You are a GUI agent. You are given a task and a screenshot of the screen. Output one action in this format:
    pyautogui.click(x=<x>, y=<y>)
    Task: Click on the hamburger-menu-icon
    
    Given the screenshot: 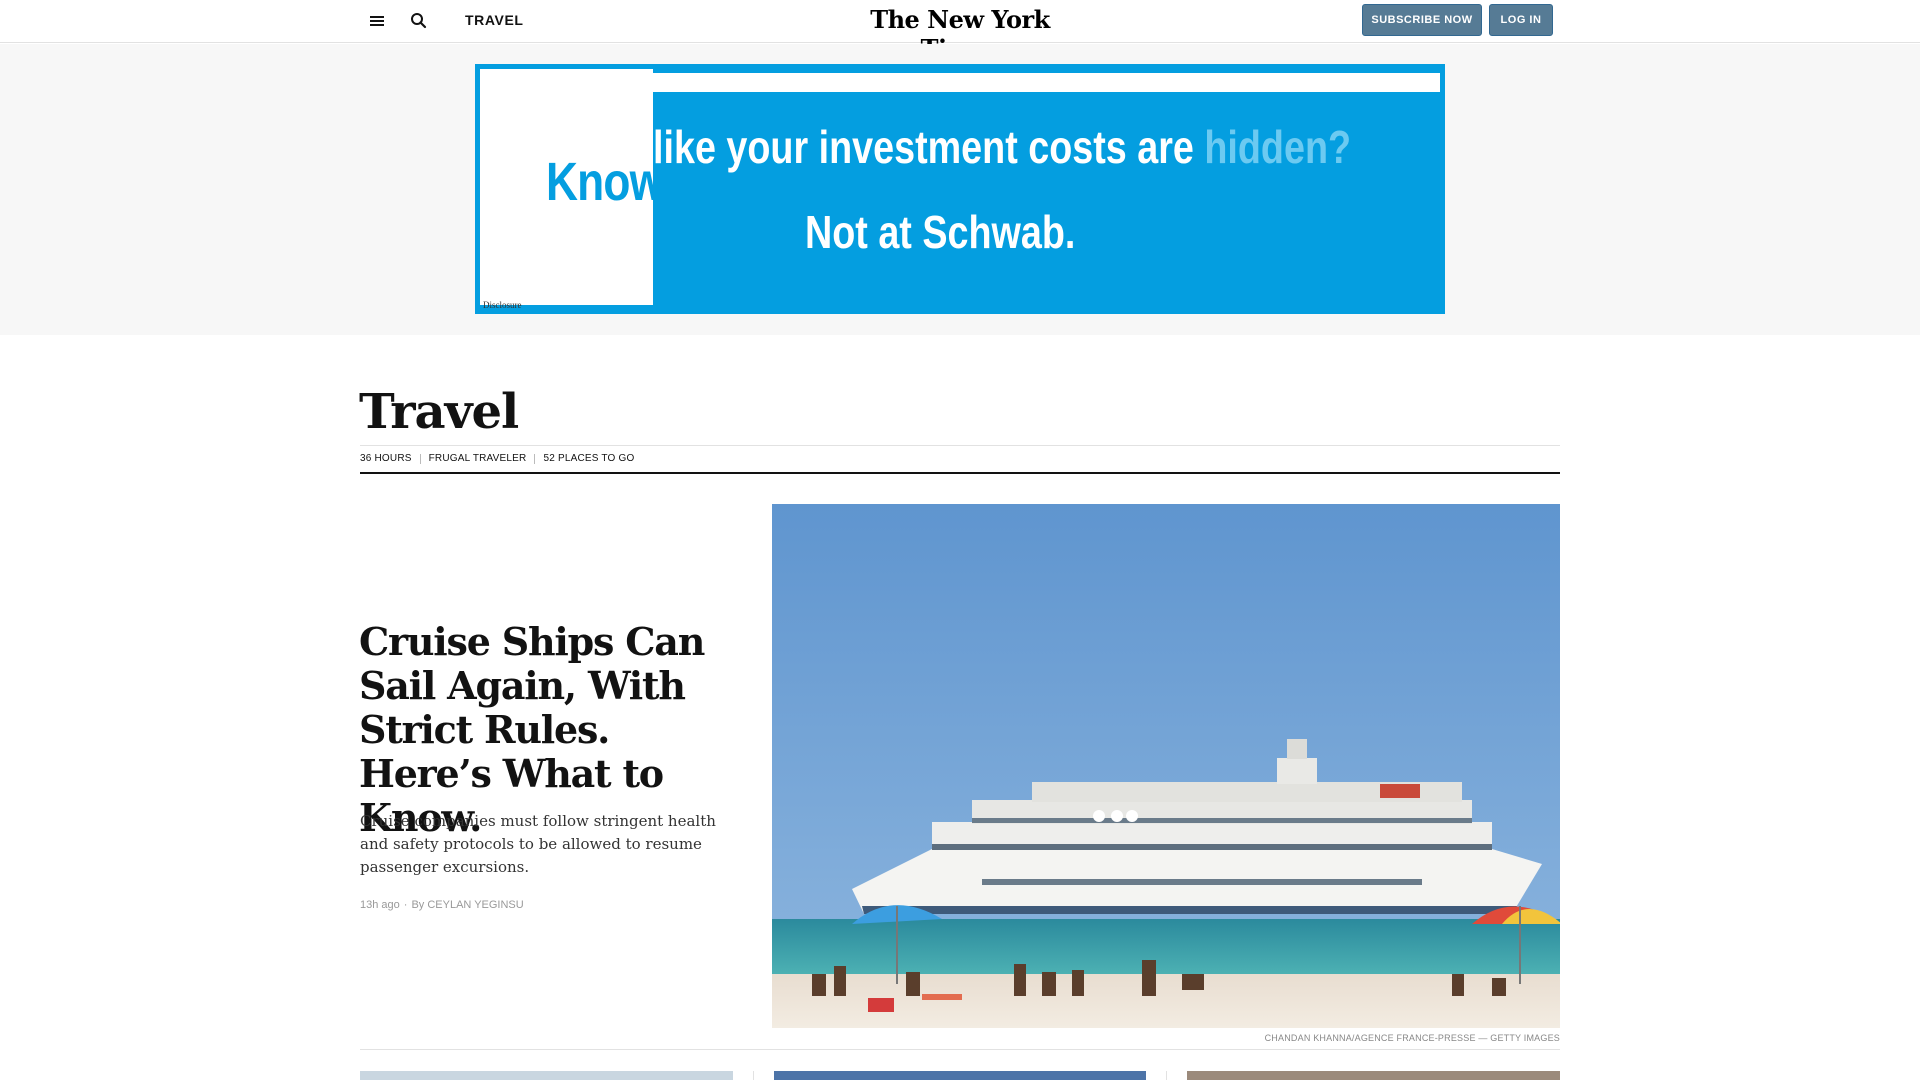 What is the action you would take?
    pyautogui.click(x=377, y=21)
    